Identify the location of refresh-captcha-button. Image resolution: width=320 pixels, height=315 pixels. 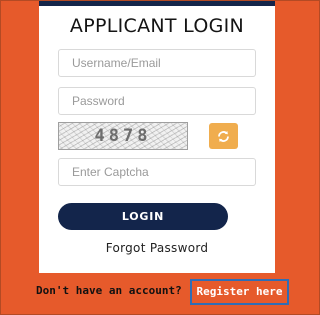
(223, 136).